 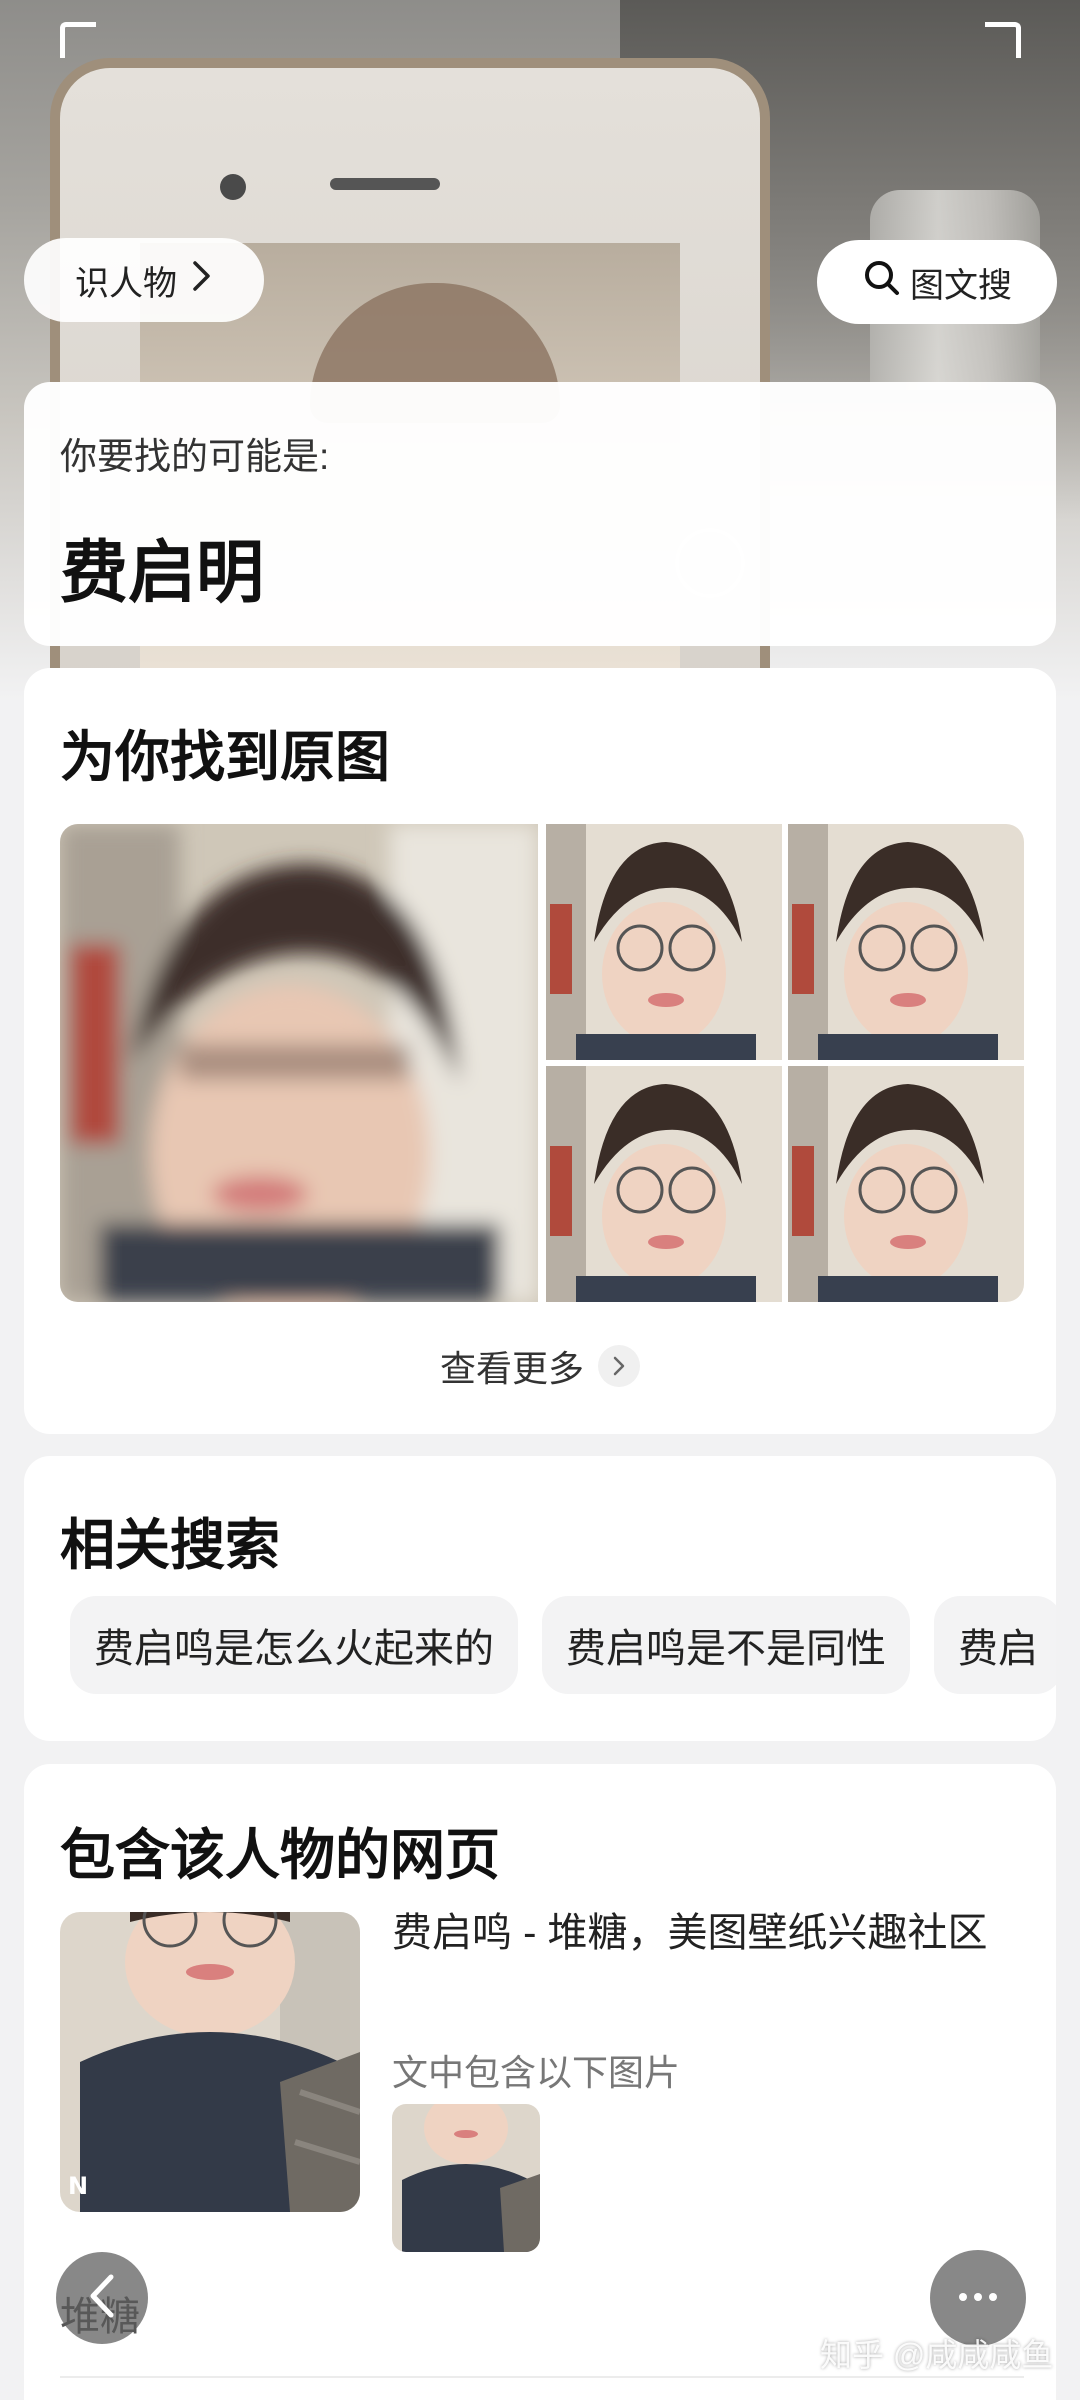 I want to click on pages-title: 包含该人物的网页, so click(x=280, y=1855).